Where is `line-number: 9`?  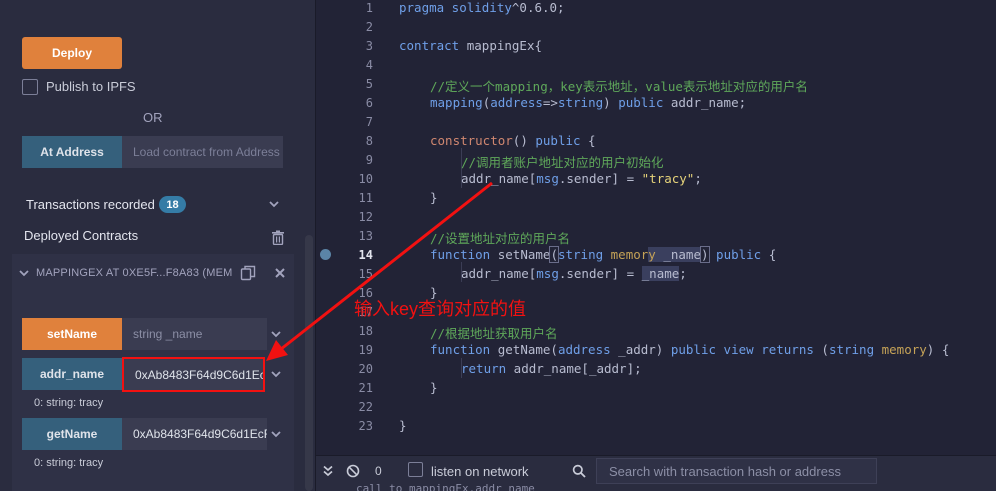
line-number: 9 is located at coordinates (369, 160).